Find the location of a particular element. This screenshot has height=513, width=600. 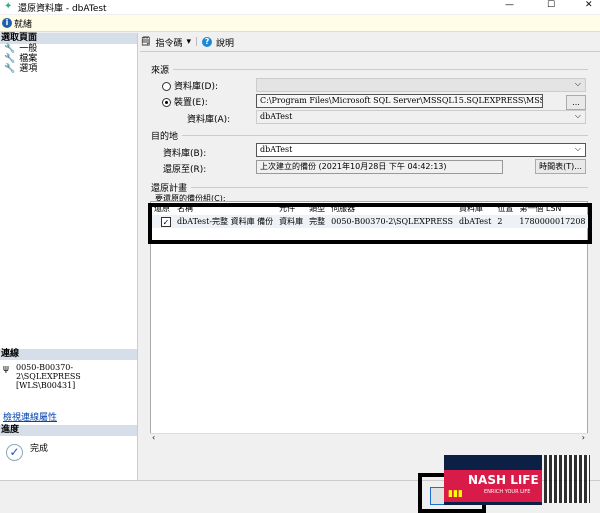

scroll-right-icon: › is located at coordinates (583, 437).